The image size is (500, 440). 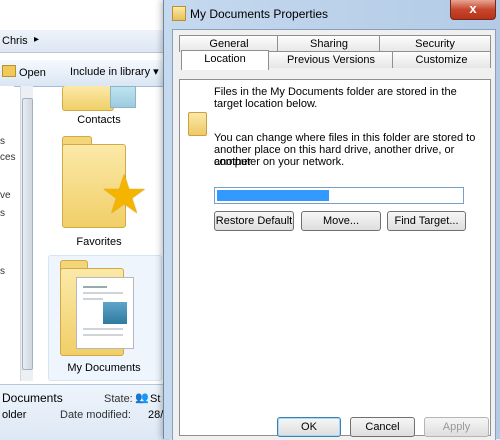 I want to click on users-icon: 👥, so click(x=142, y=398).